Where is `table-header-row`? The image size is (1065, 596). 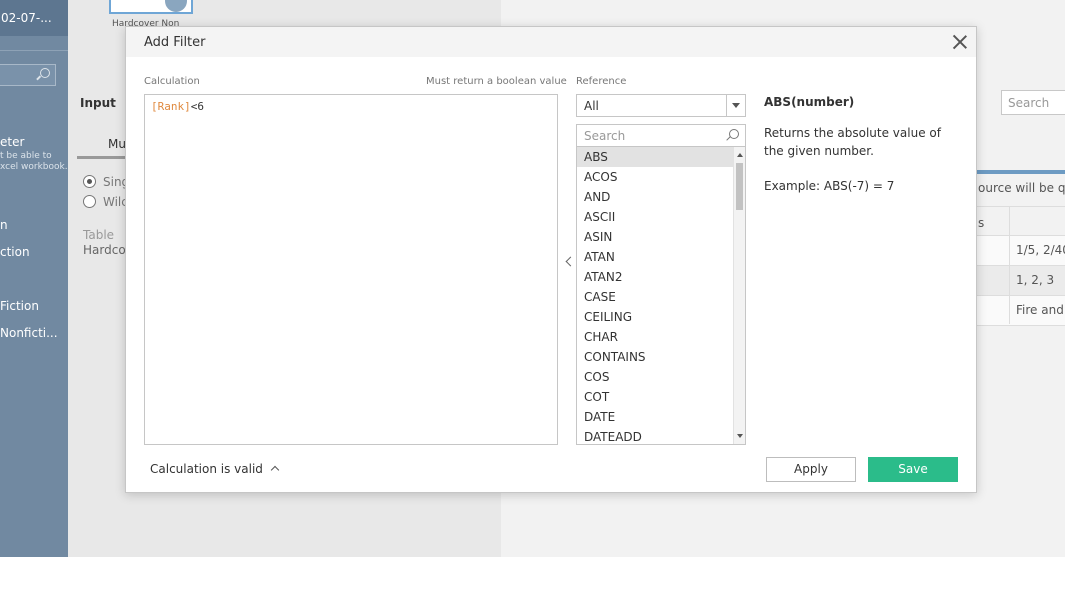 table-header-row is located at coordinates (1020, 221).